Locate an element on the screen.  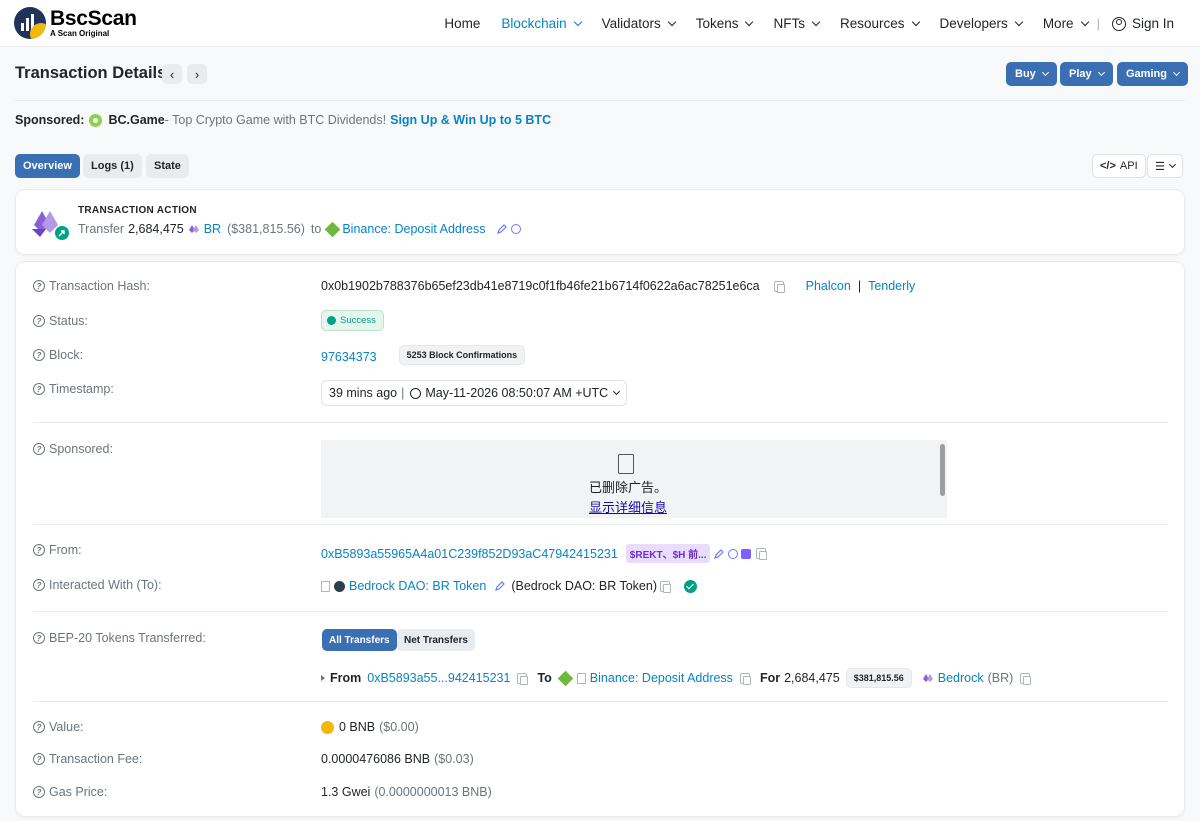
sign-in-link: Sign In is located at coordinates (1142, 23).